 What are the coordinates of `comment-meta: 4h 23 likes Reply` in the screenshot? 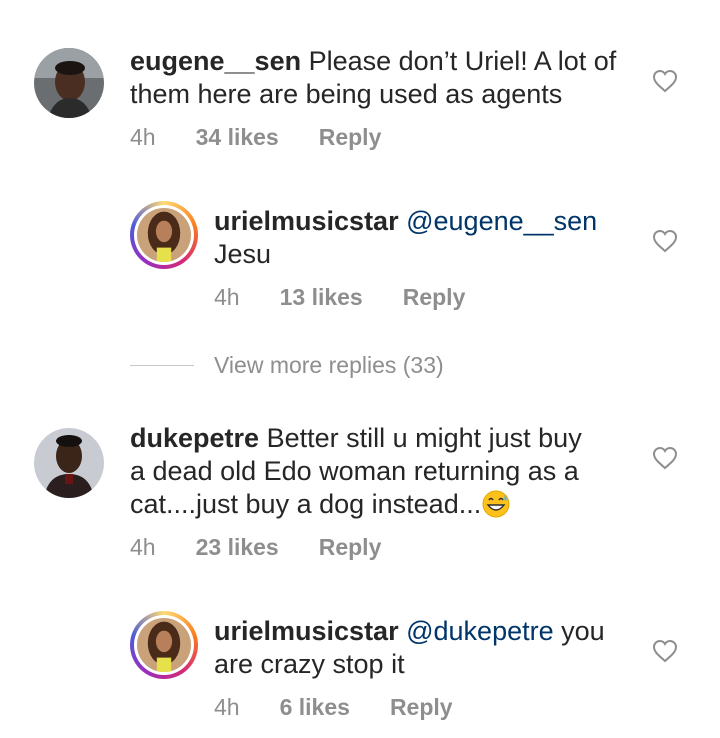 It's located at (255, 547).